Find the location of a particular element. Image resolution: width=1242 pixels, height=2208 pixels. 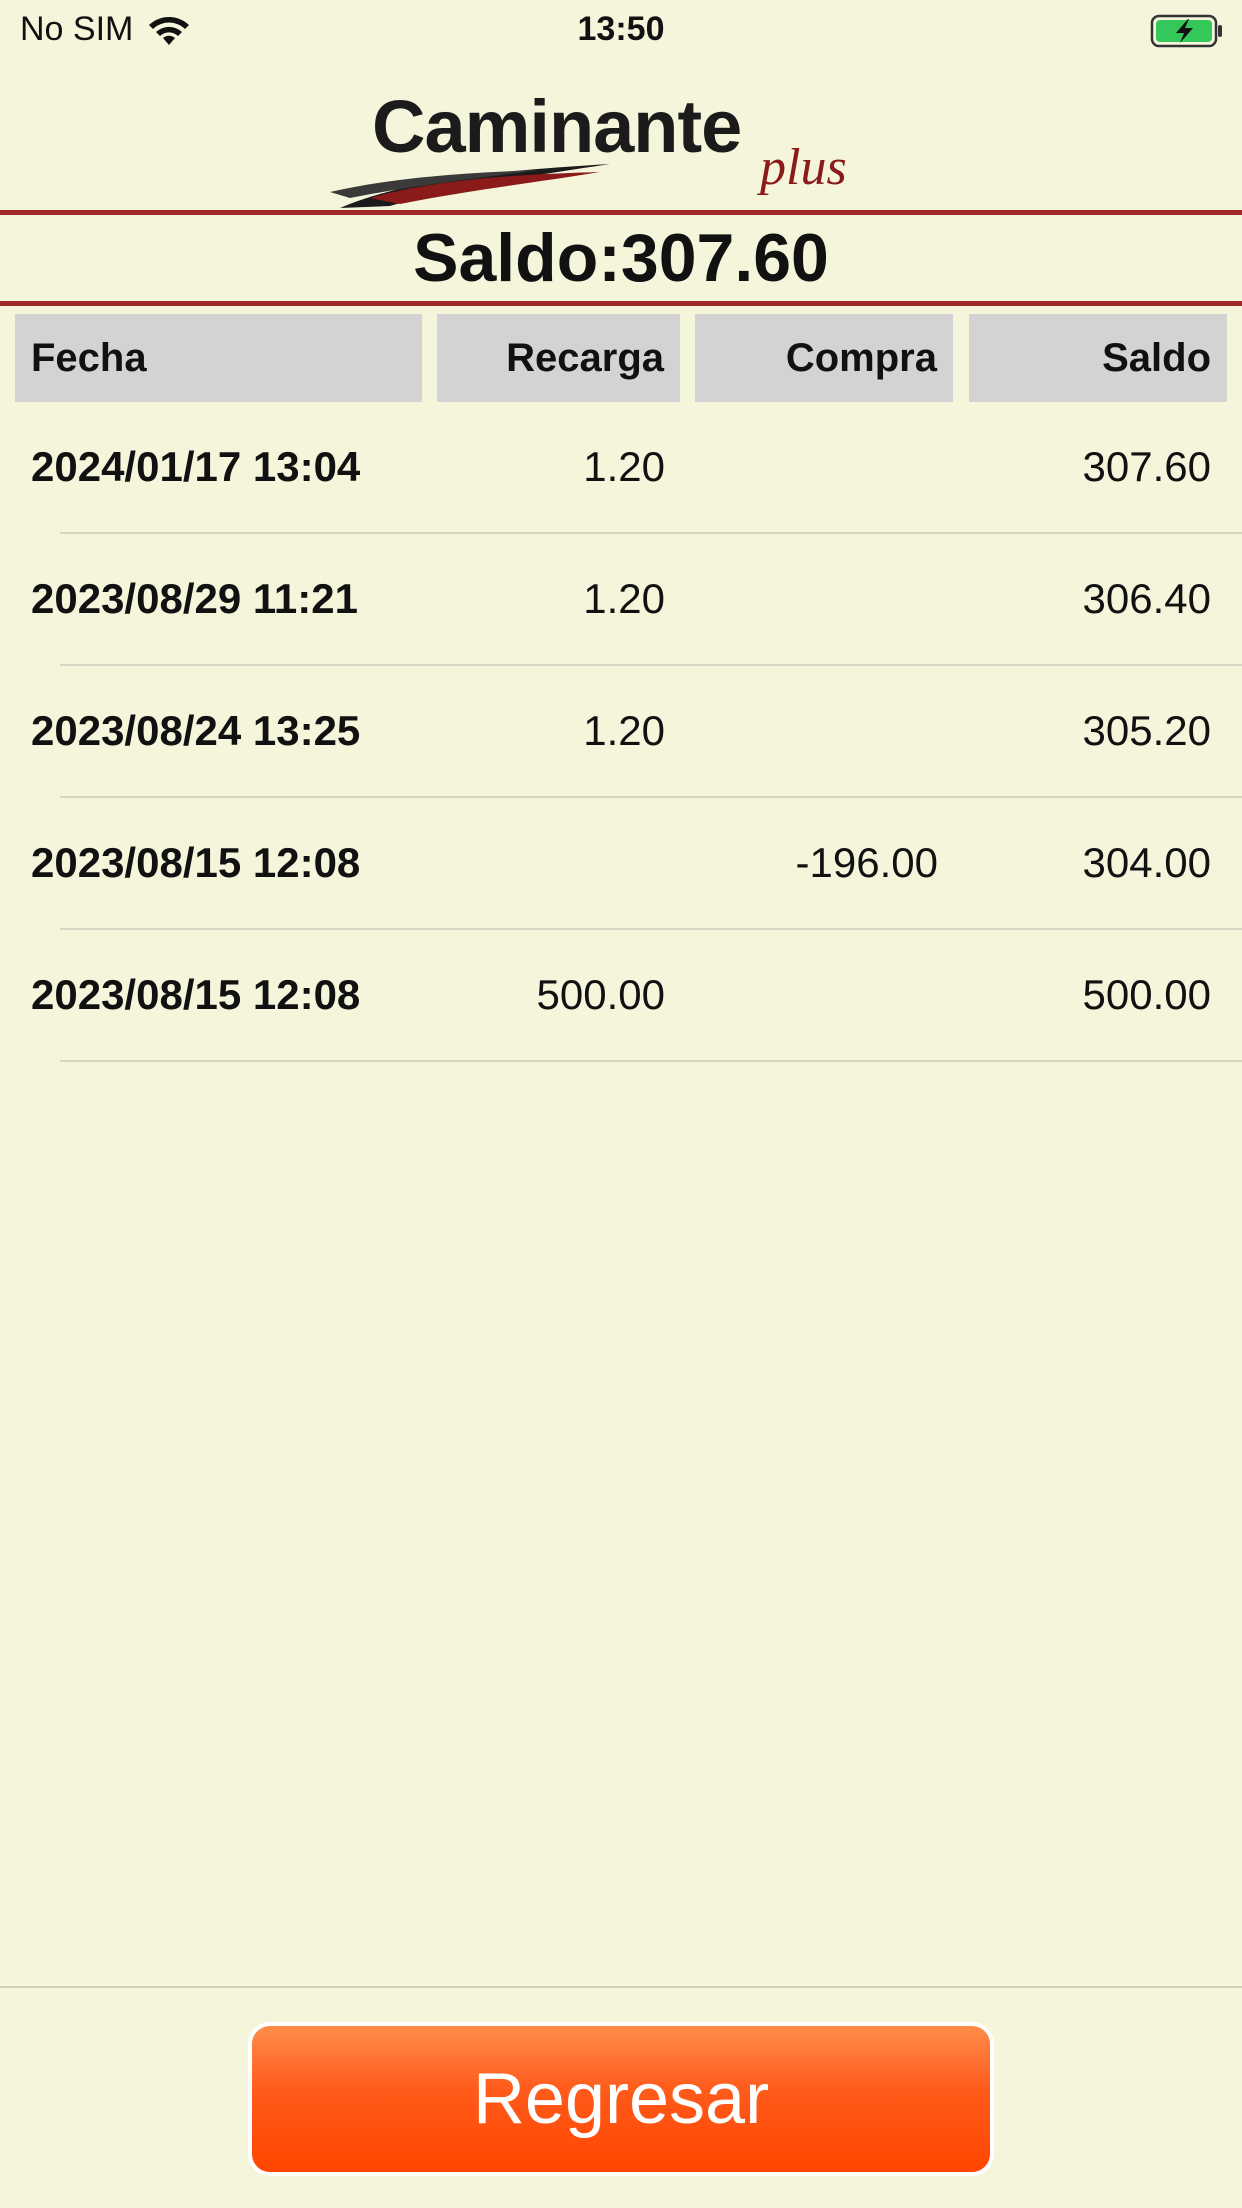

table-row: 2023/08/15 12:08 500.00 500.00 is located at coordinates (621, 996).